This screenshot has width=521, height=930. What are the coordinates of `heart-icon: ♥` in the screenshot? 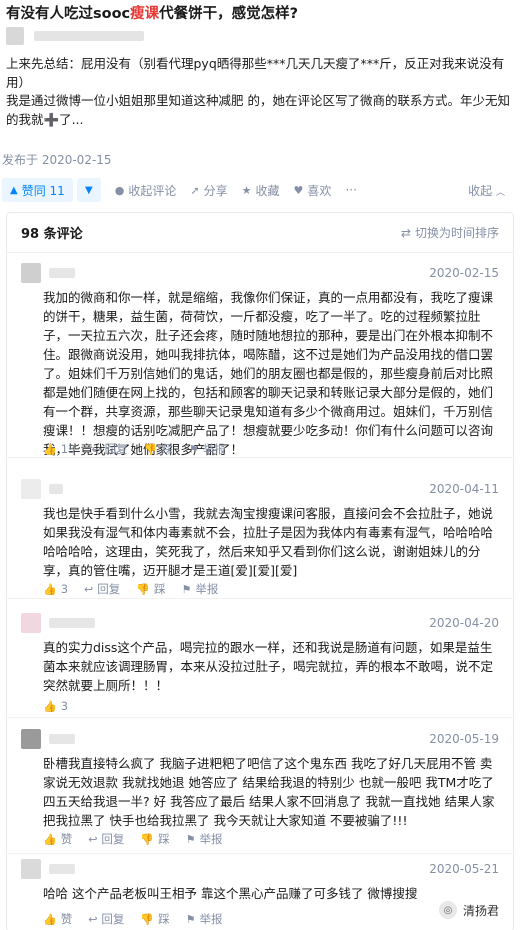 It's located at (298, 190).